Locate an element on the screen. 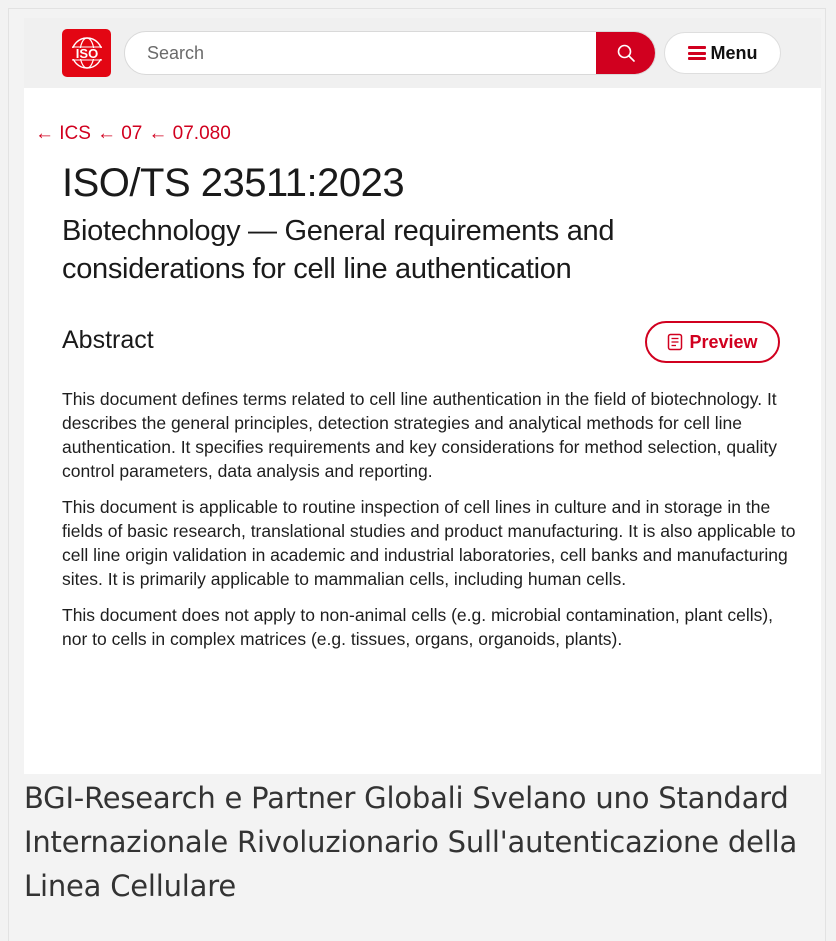 The height and width of the screenshot is (941, 836). search-icon is located at coordinates (626, 53).